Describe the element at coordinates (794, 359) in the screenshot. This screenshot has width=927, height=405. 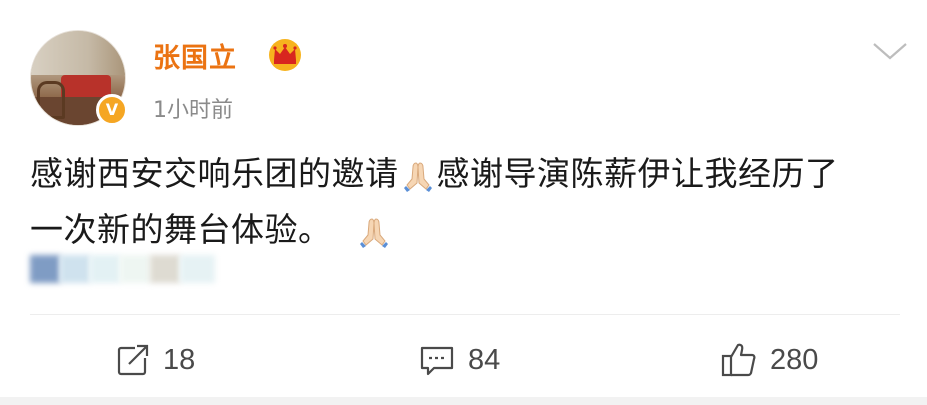
I see `like-count: 280` at that location.